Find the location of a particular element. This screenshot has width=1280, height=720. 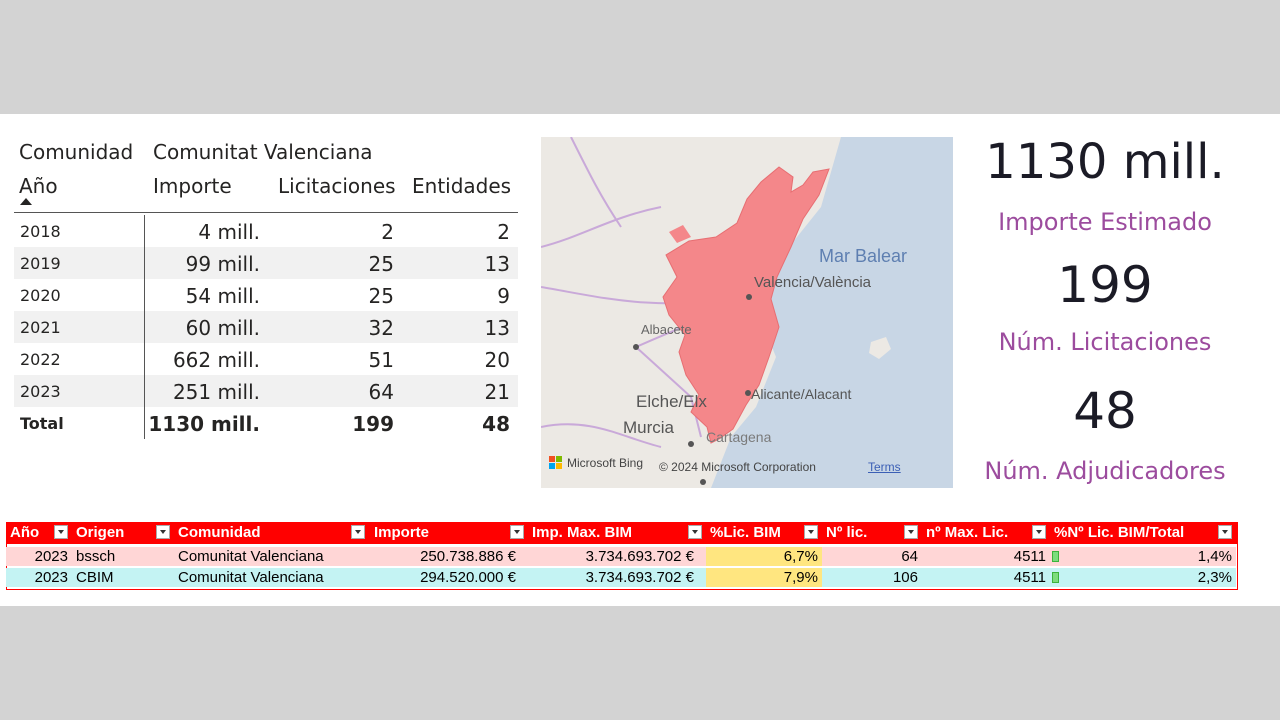

cell-n-lic: 64 is located at coordinates (909, 556).